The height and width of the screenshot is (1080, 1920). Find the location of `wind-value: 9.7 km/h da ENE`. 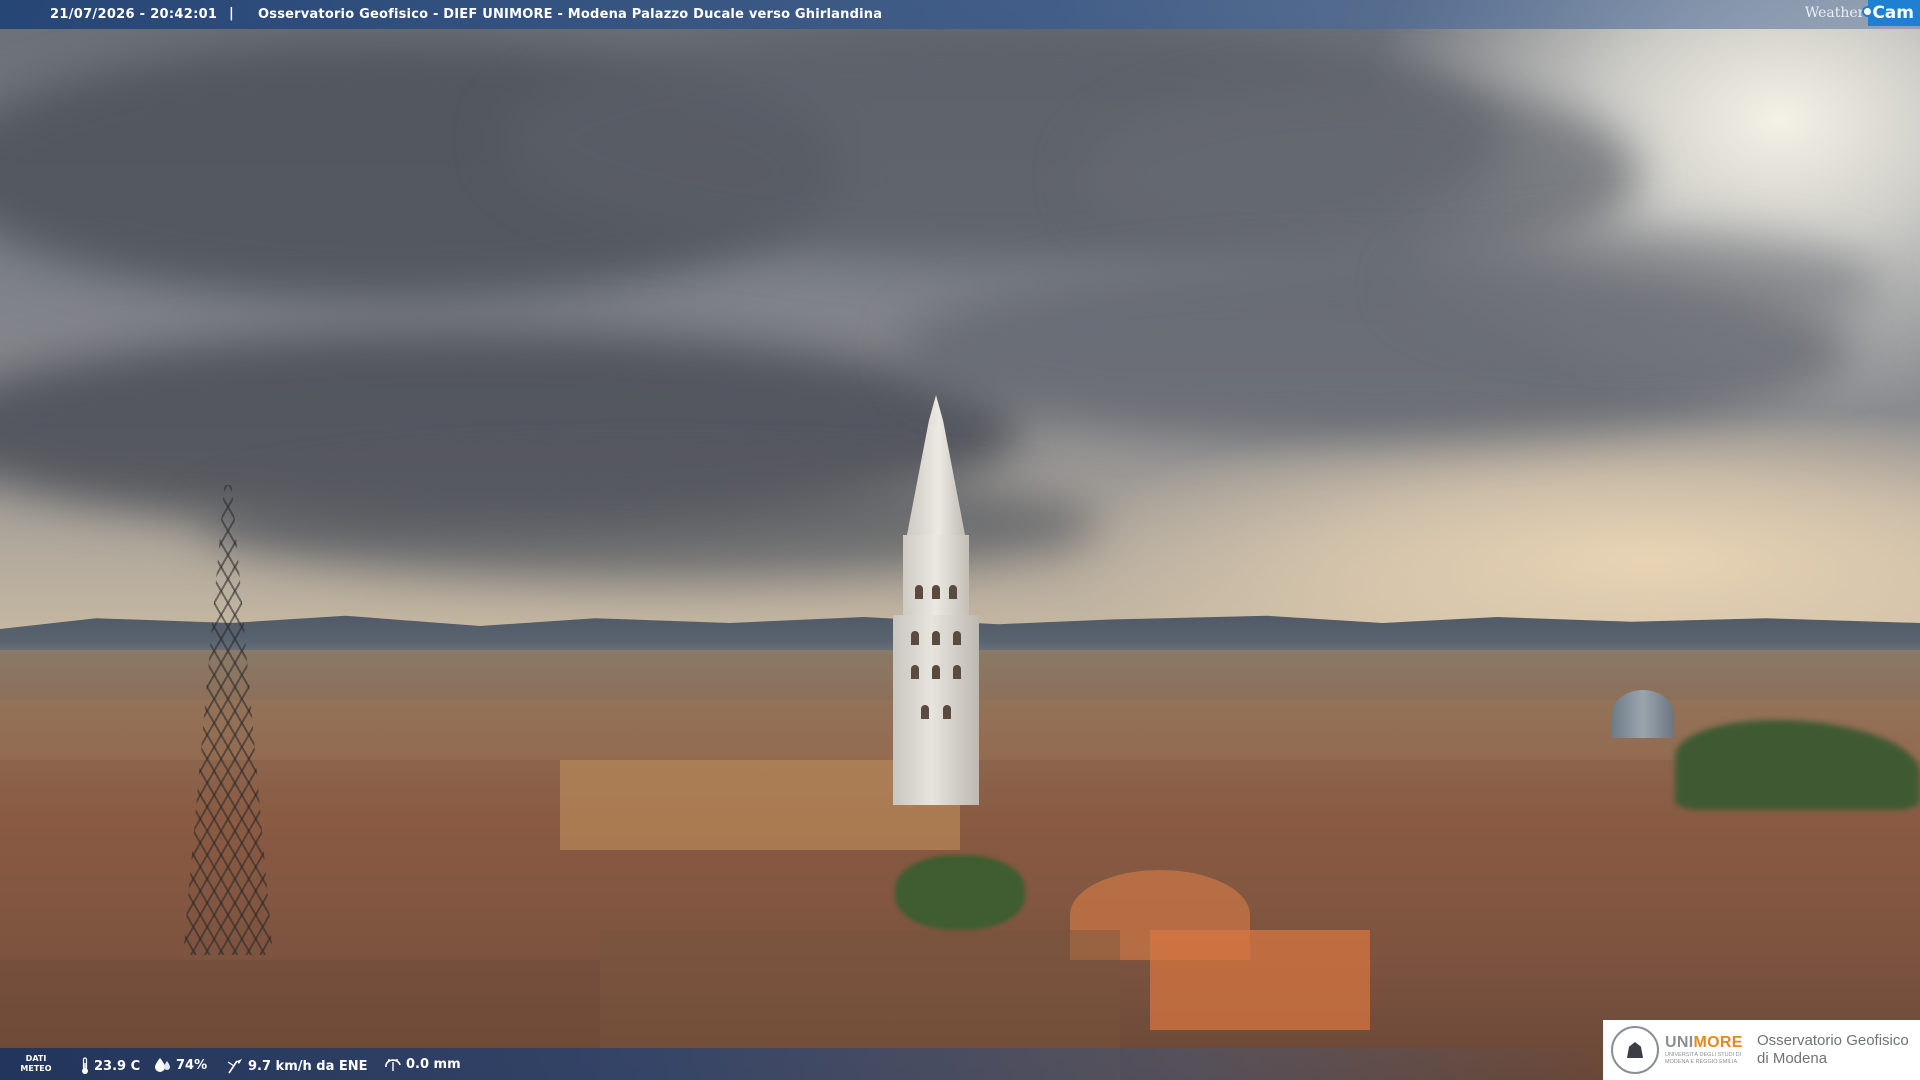

wind-value: 9.7 km/h da ENE is located at coordinates (308, 1066).